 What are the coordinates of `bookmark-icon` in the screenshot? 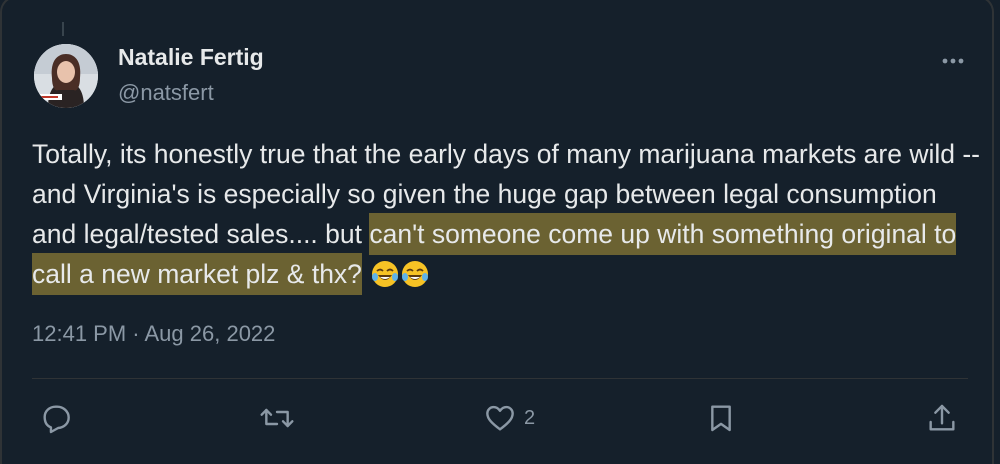 It's located at (721, 418).